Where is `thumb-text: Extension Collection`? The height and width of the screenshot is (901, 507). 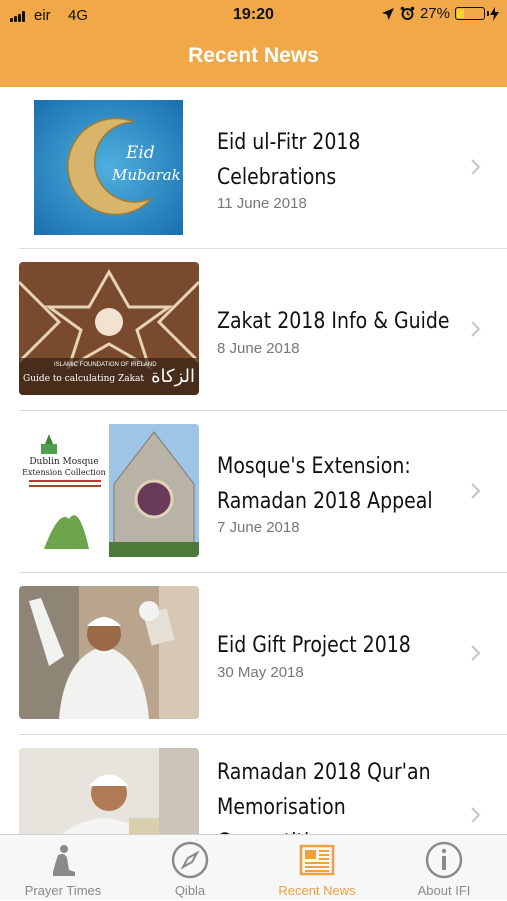 thumb-text: Extension Collection is located at coordinates (64, 472).